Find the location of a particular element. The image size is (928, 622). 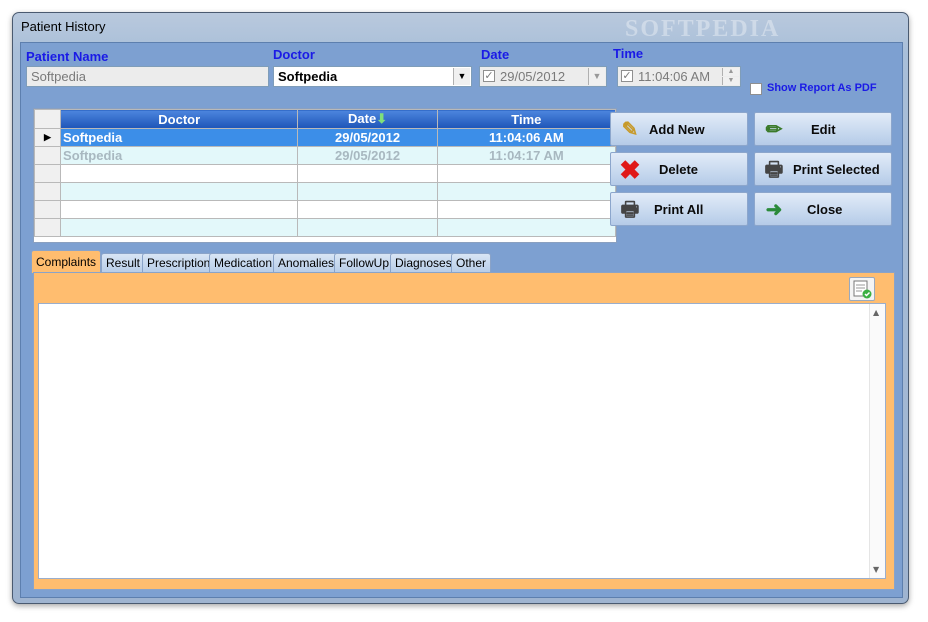

close-button: ➜ Close is located at coordinates (823, 209).